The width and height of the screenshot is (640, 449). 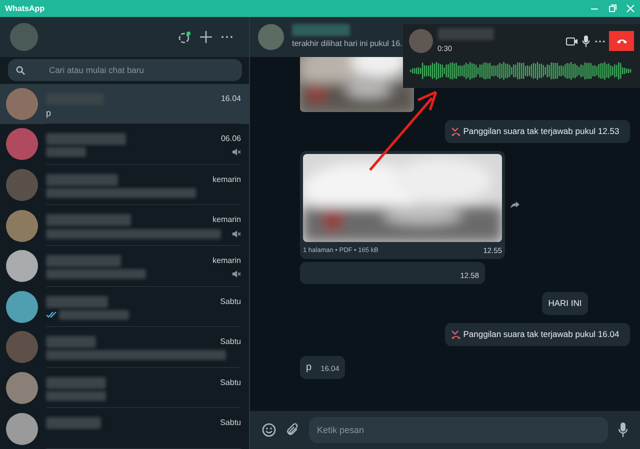 I want to click on end-call-button, so click(x=621, y=41).